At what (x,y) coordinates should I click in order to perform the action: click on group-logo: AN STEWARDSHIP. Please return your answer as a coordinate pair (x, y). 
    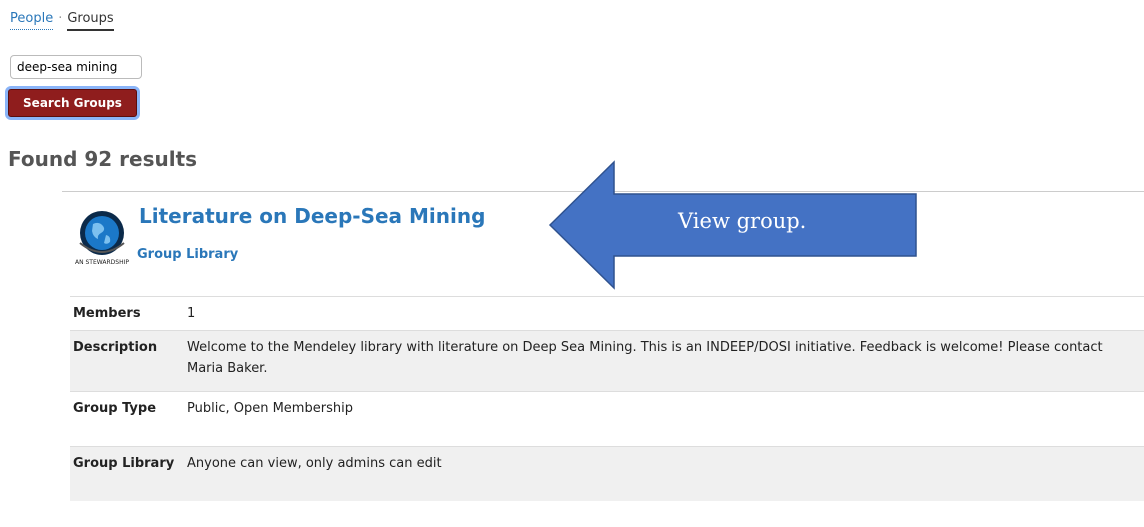
    Looking at the image, I should click on (102, 238).